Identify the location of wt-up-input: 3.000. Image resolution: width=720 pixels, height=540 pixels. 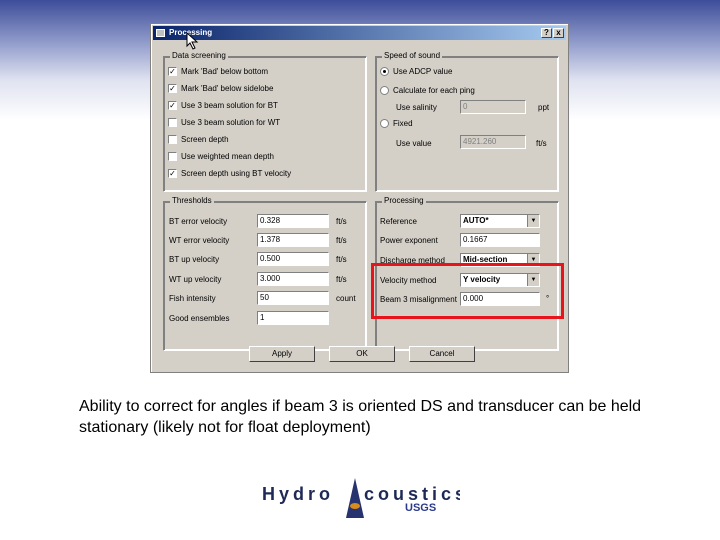
(293, 279).